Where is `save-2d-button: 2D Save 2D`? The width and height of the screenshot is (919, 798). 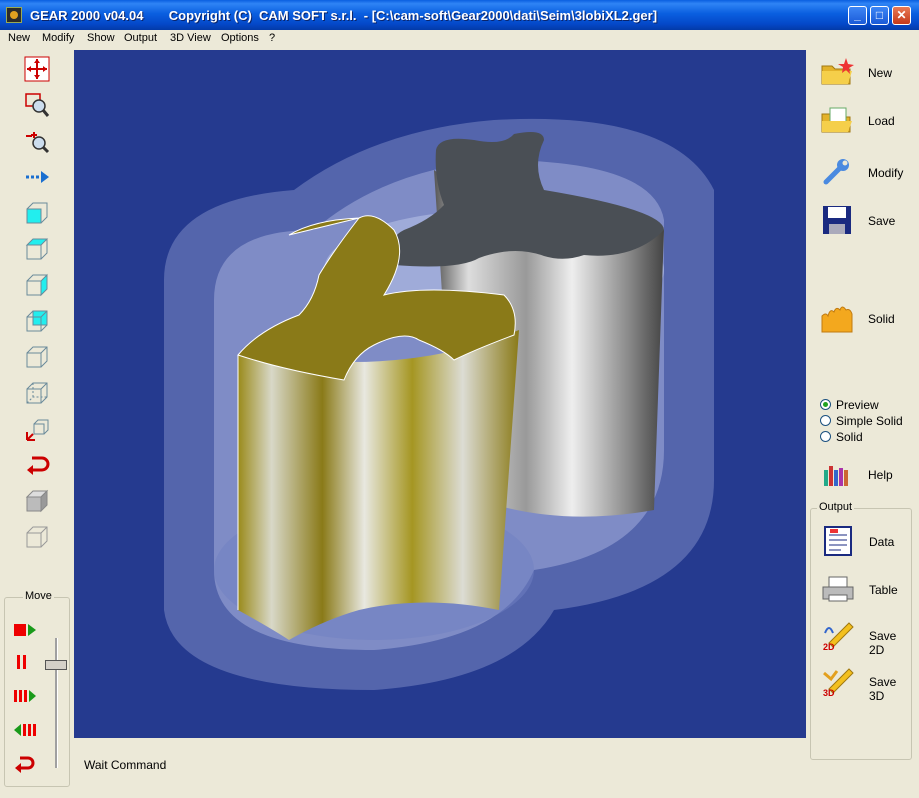 save-2d-button: 2D Save 2D is located at coordinates (867, 637).